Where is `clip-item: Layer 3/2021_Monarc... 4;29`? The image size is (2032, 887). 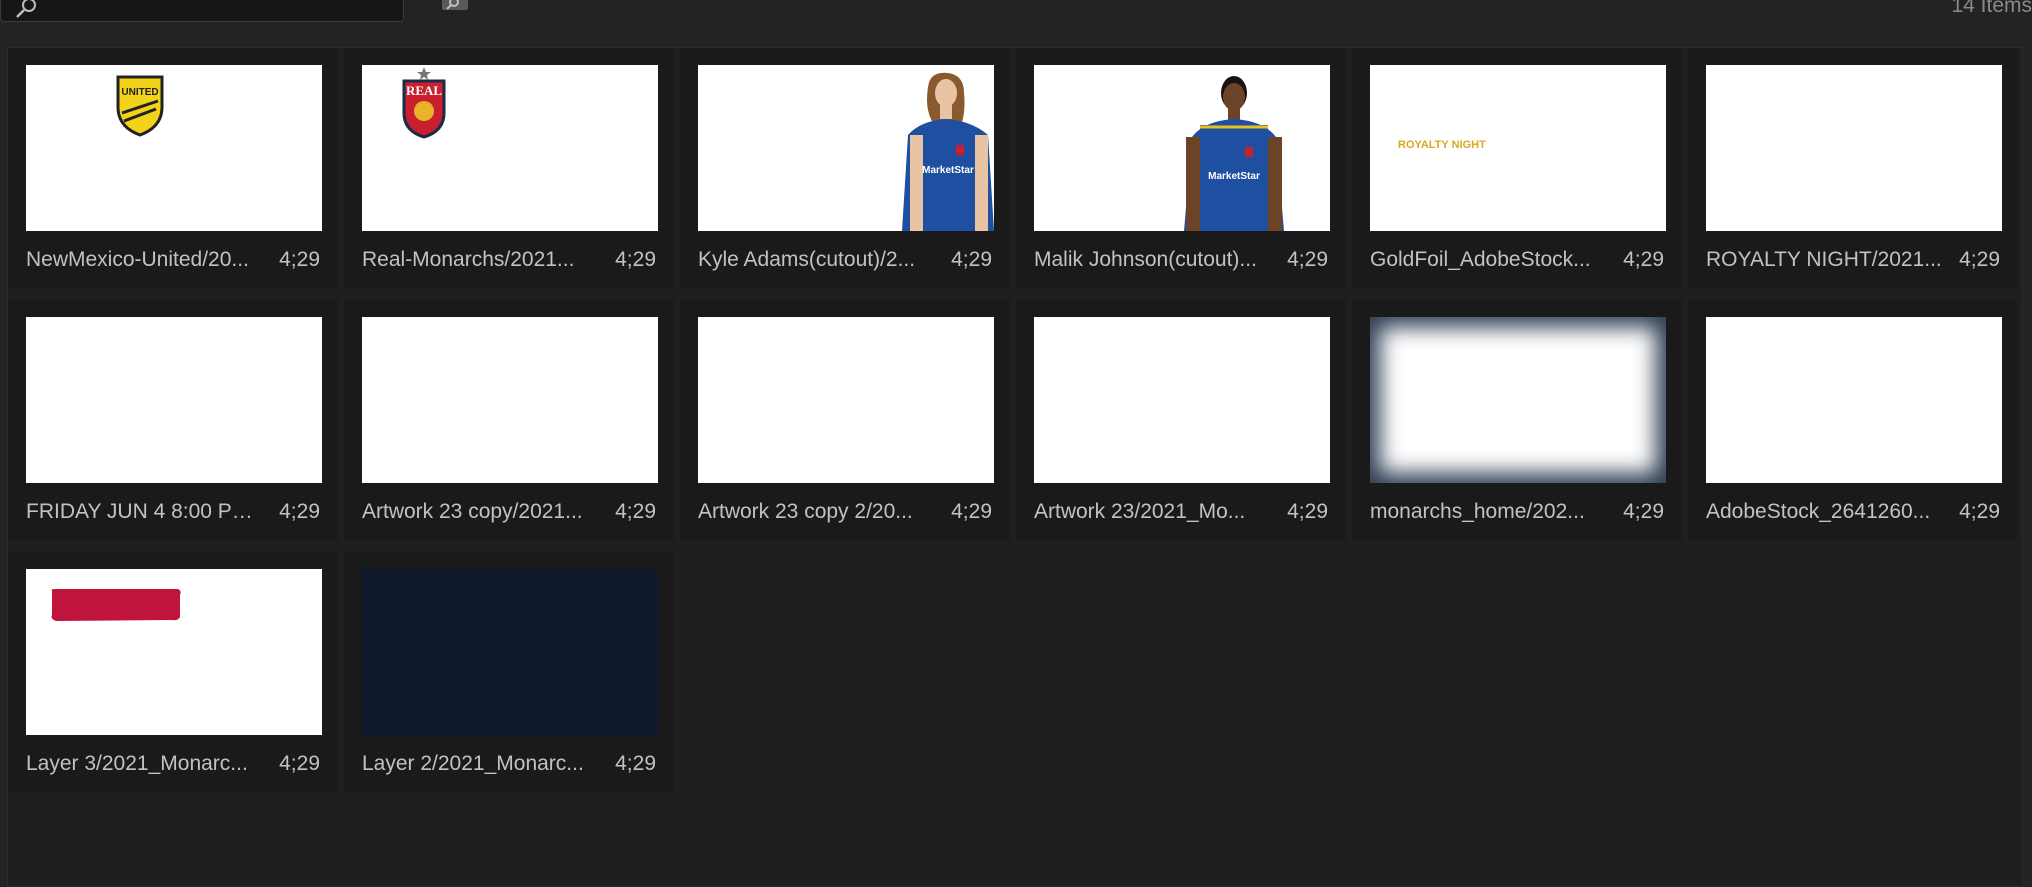 clip-item: Layer 3/2021_Monarc... 4;29 is located at coordinates (173, 672).